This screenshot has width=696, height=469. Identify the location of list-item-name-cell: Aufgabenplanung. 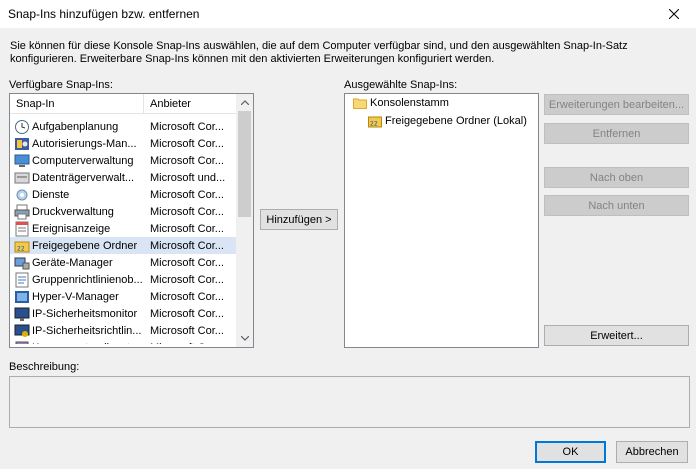
(77, 127).